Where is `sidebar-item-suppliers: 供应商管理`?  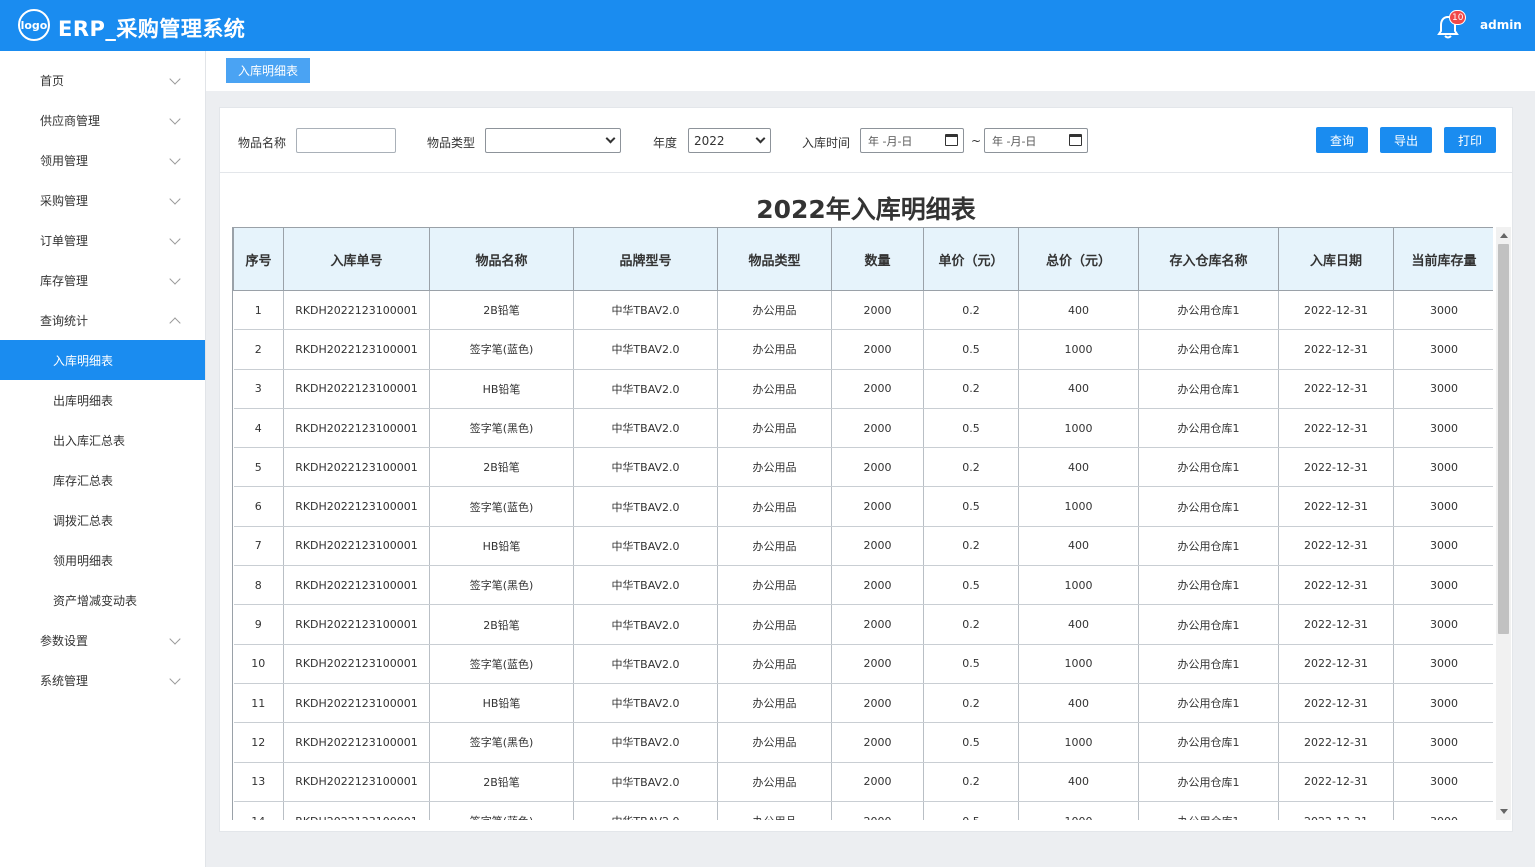 sidebar-item-suppliers: 供应商管理 is located at coordinates (102, 120).